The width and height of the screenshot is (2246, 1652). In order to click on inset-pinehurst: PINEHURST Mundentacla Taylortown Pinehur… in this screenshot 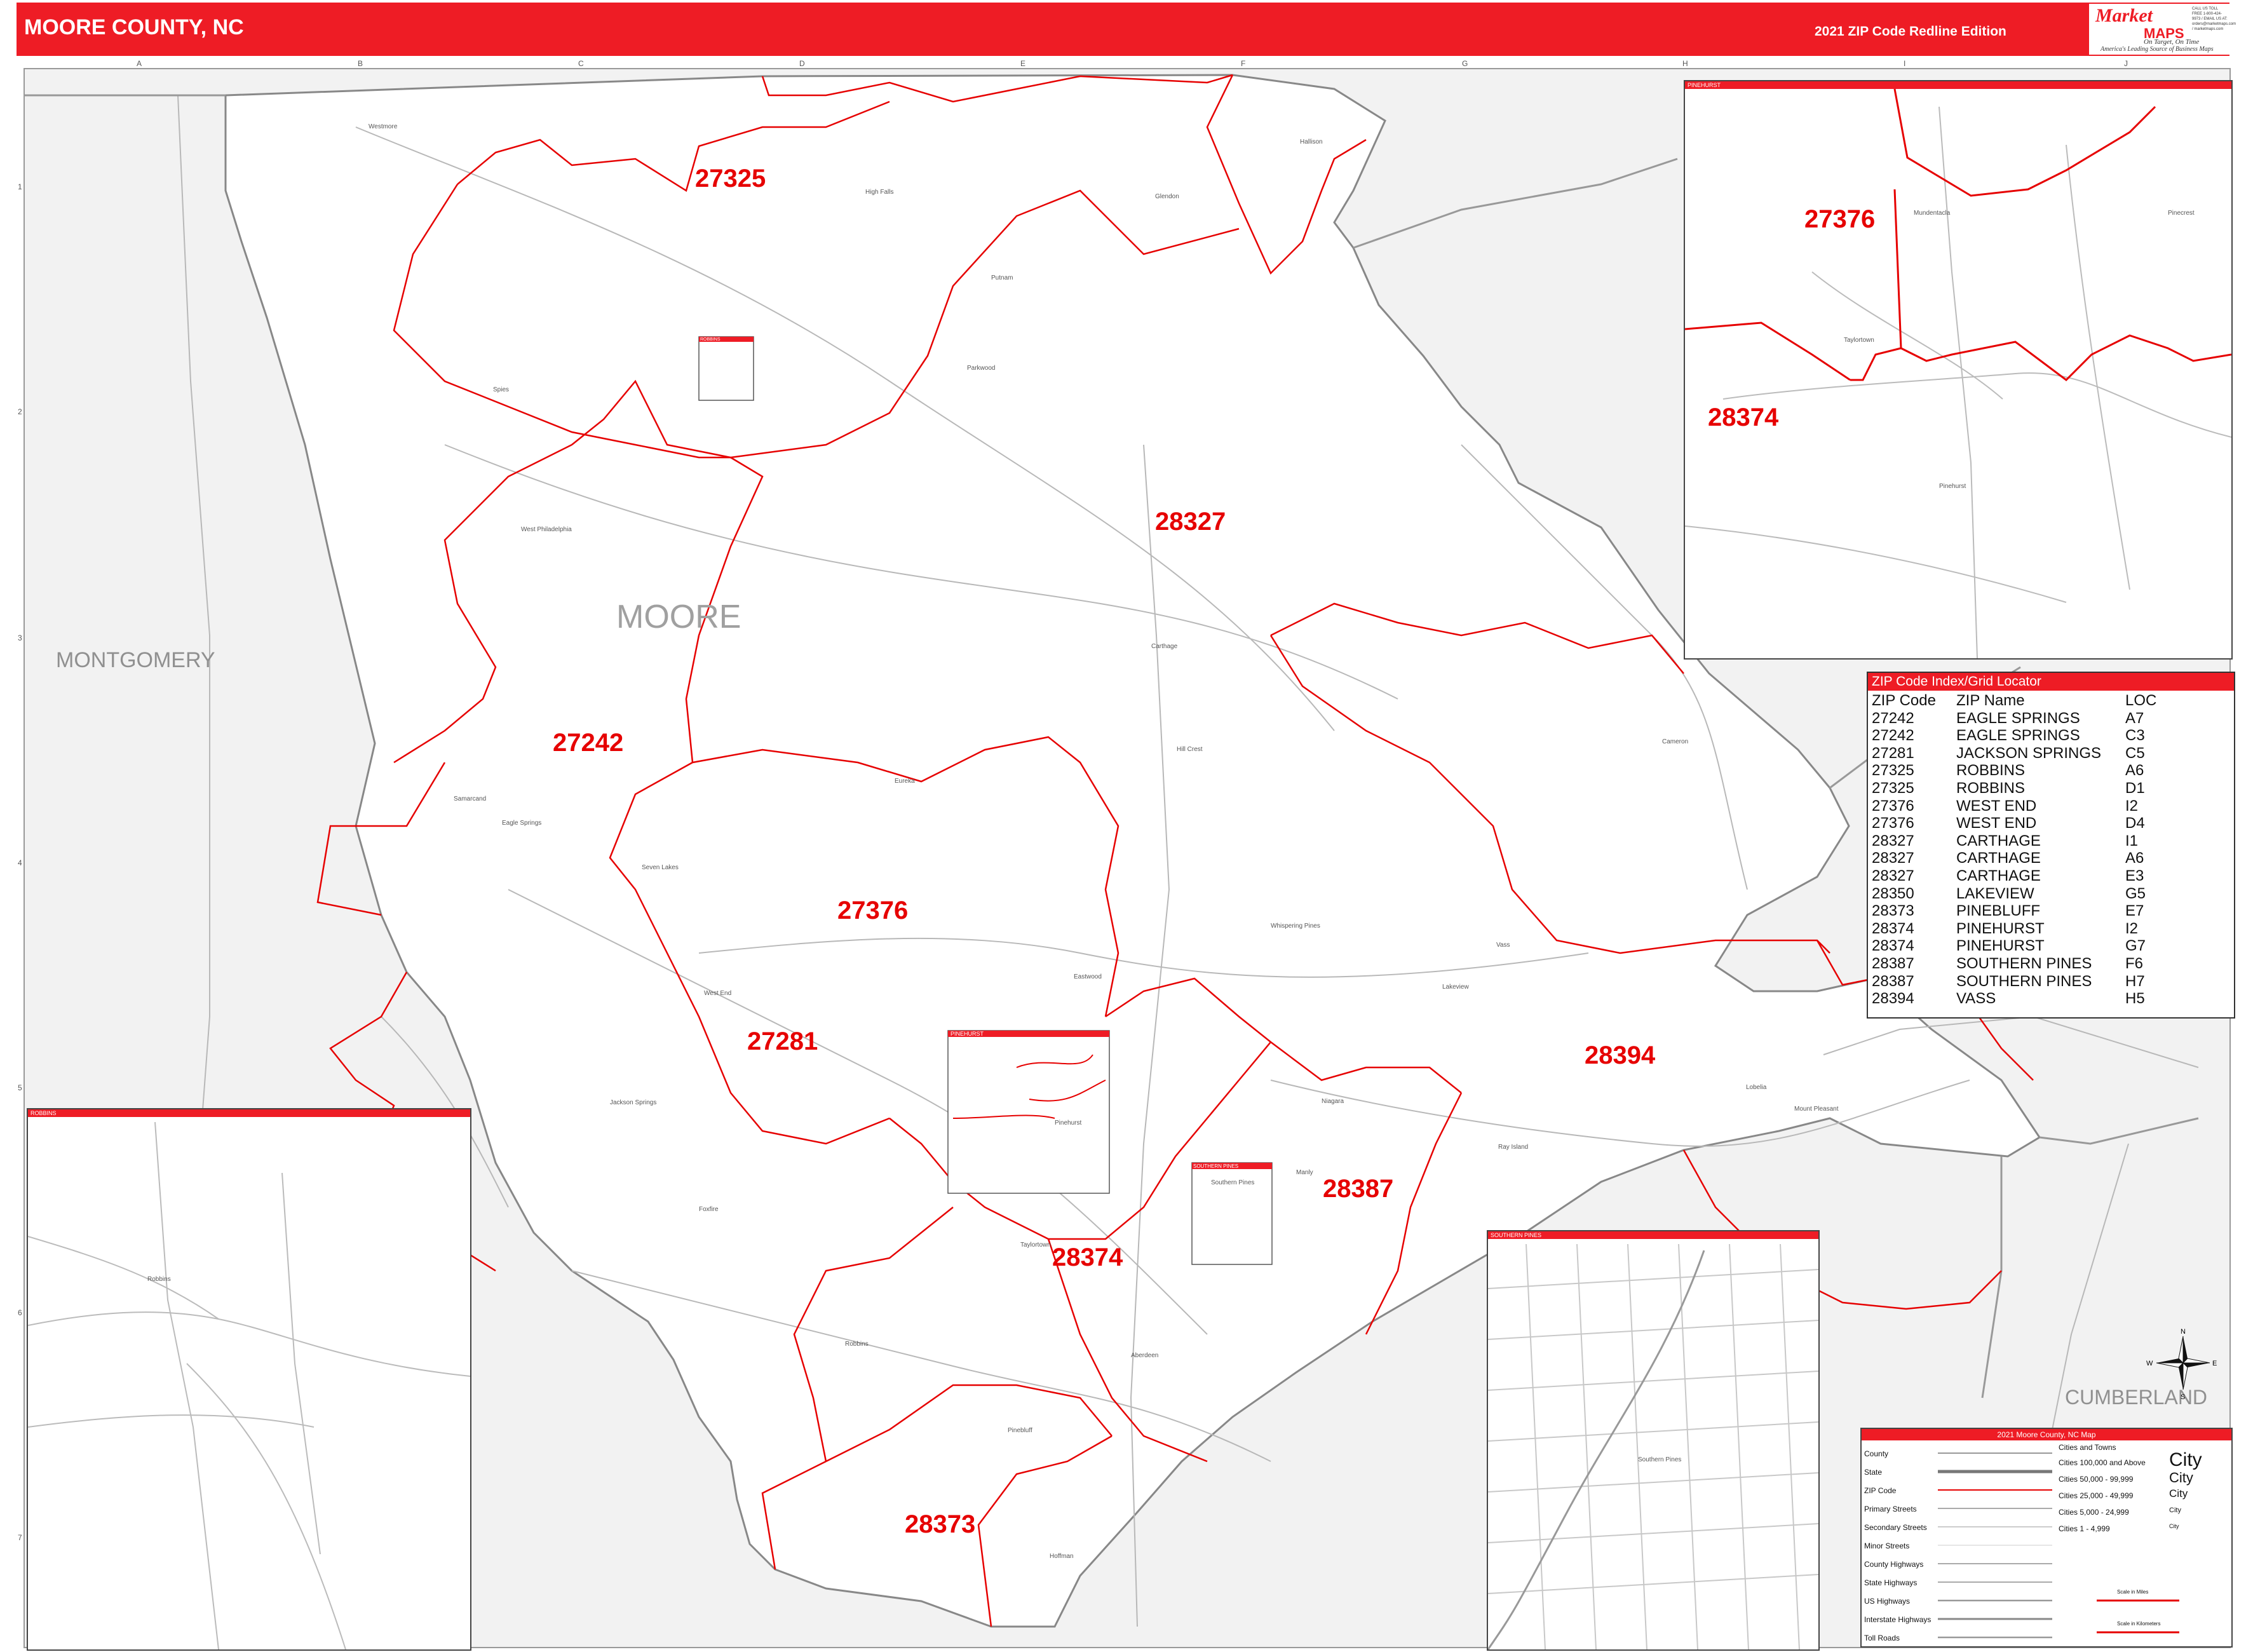, I will do `click(1958, 370)`.